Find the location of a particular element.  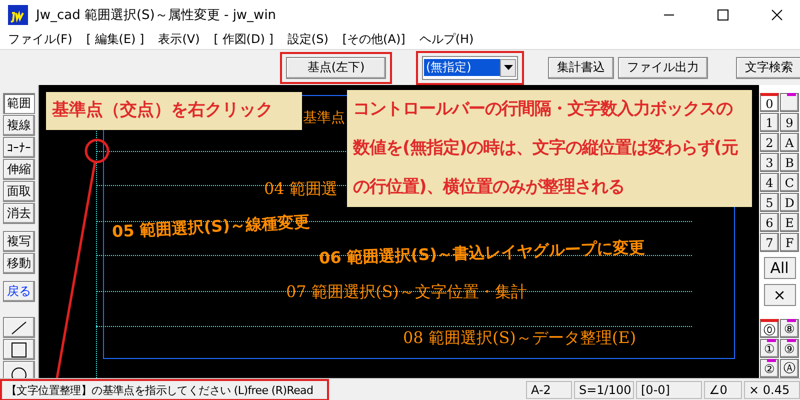

drawing-text: 04 範囲選 is located at coordinates (301, 189).